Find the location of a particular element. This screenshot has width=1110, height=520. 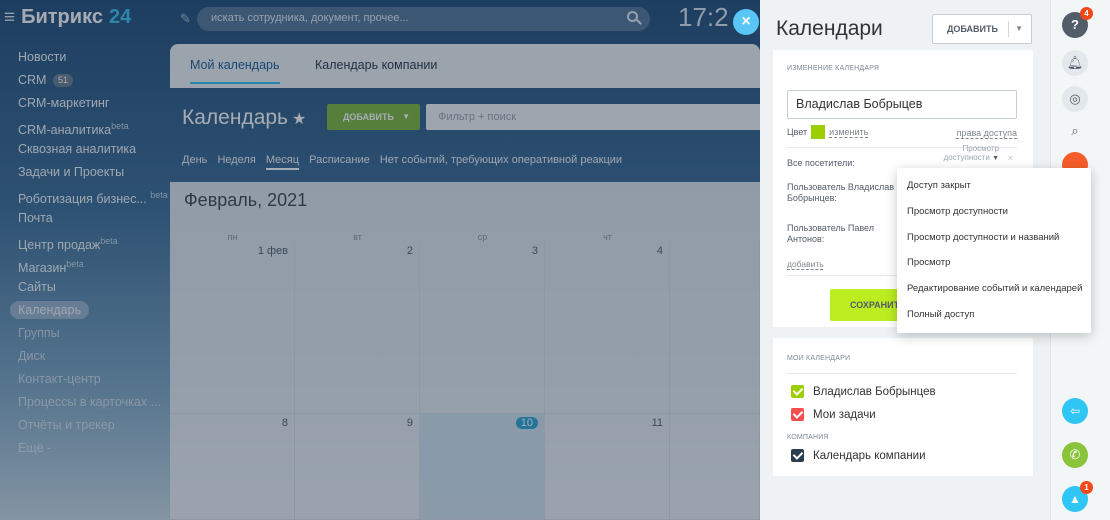

color-swatch is located at coordinates (818, 132).